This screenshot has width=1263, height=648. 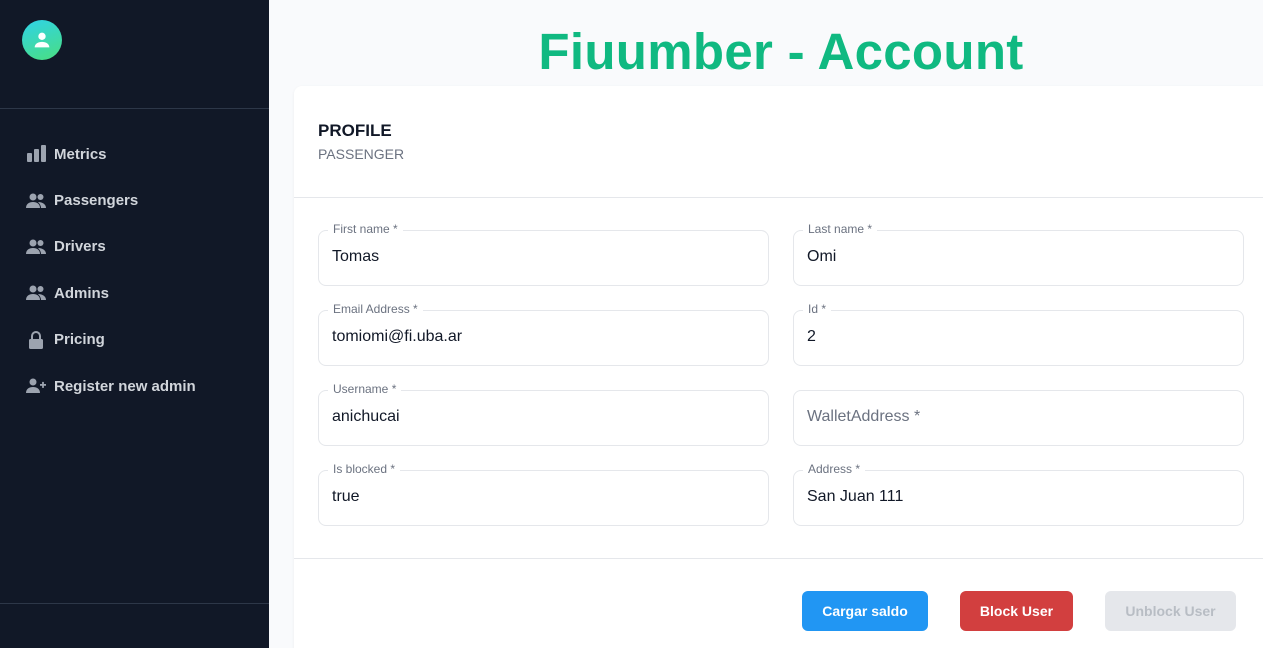 What do you see at coordinates (36, 340) in the screenshot?
I see `lock-icon` at bounding box center [36, 340].